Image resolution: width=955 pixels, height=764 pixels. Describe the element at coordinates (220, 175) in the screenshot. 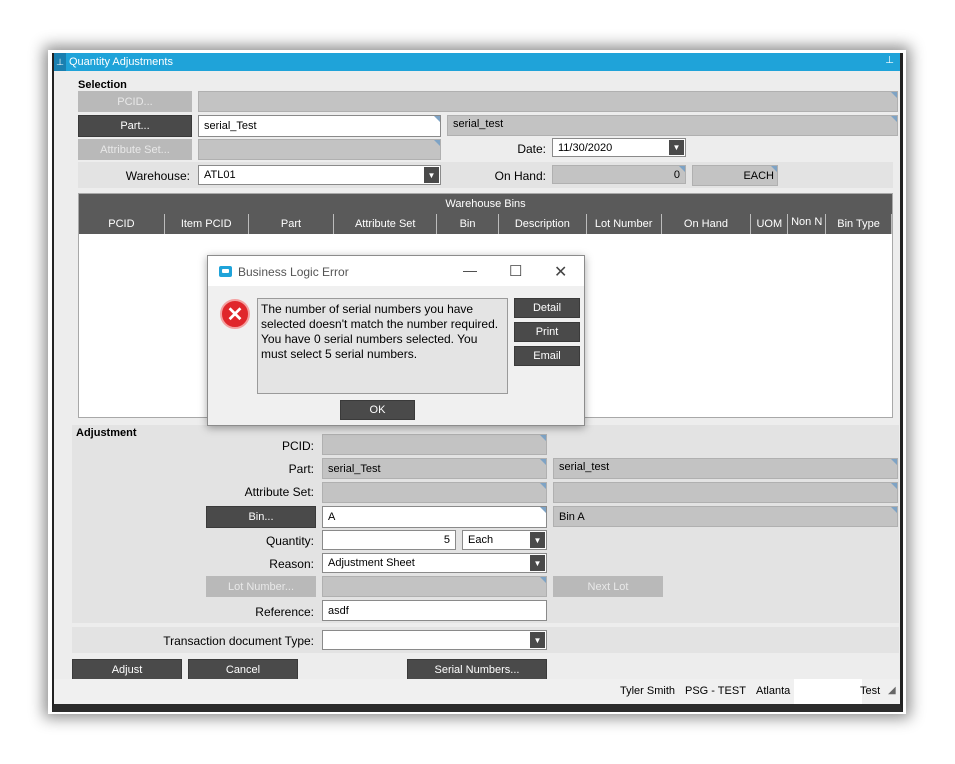

I see `warehouse-value: ATL01` at that location.